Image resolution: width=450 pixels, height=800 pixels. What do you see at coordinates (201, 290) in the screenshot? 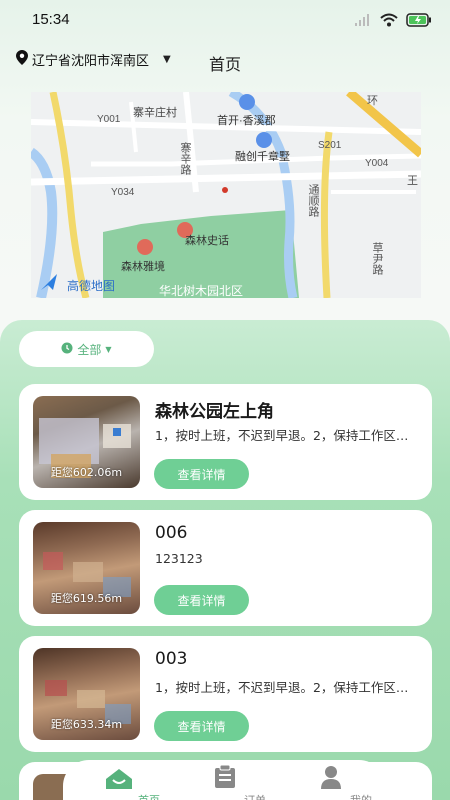
I see `map-label: 华北树木园北区` at bounding box center [201, 290].